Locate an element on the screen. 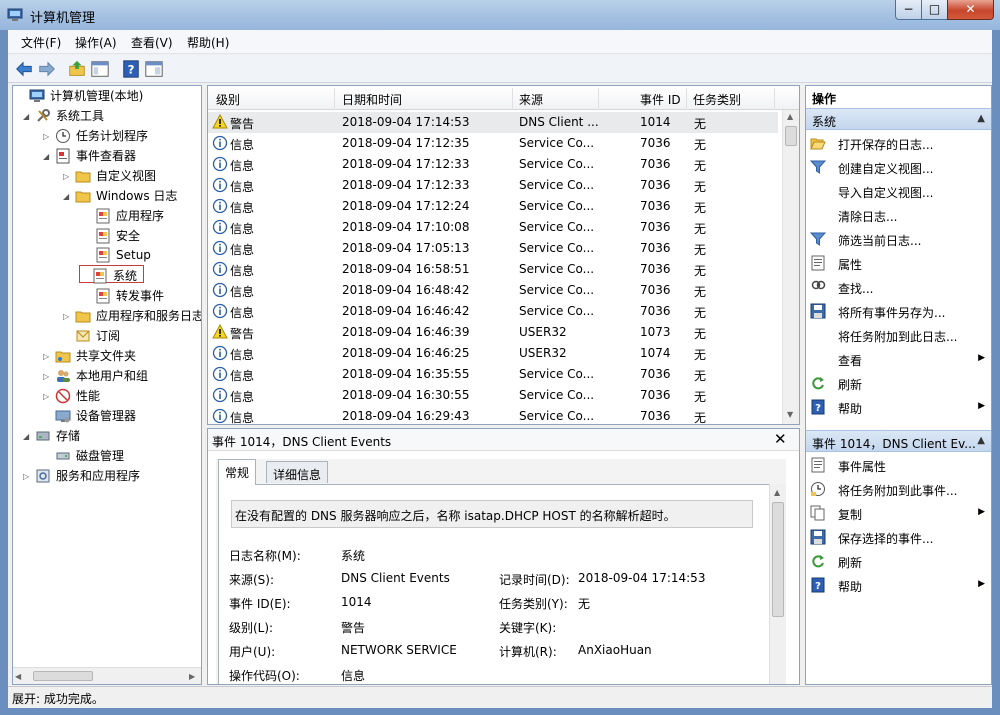  event-row: 信息 2018-09-04 16:30:55 Service Co... 7036 无 is located at coordinates (493, 395).